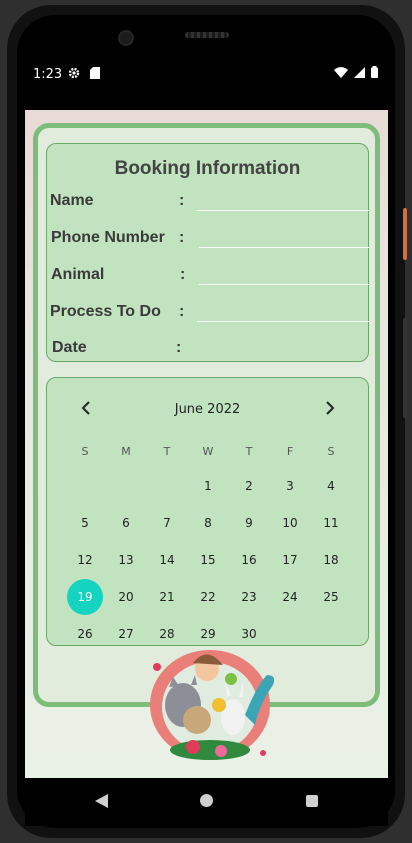 The height and width of the screenshot is (843, 412). I want to click on calendar-day: 11, so click(331, 523).